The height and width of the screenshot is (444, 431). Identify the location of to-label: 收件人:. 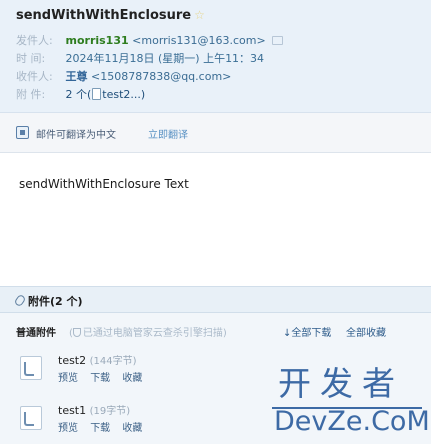
(34, 76).